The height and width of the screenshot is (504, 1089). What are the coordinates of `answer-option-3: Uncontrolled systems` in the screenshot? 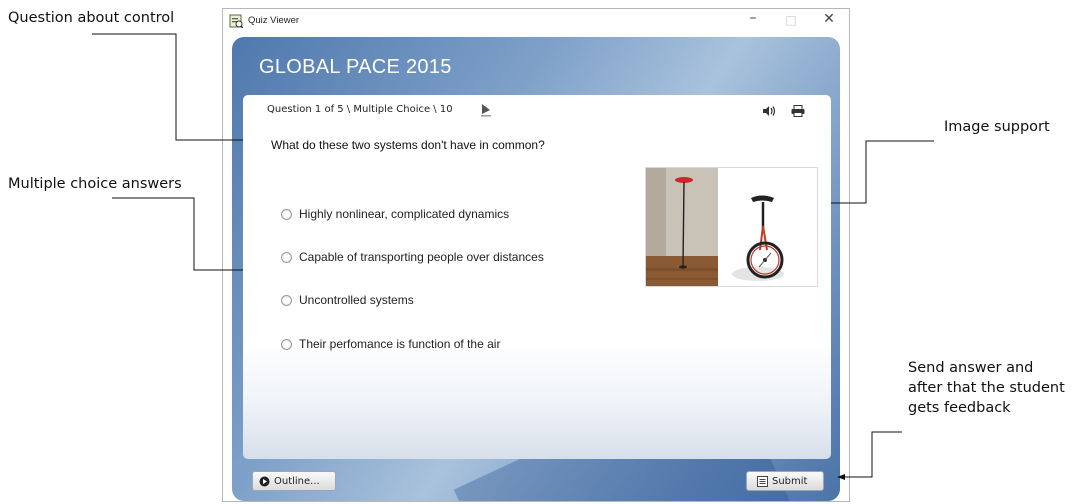 It's located at (347, 300).